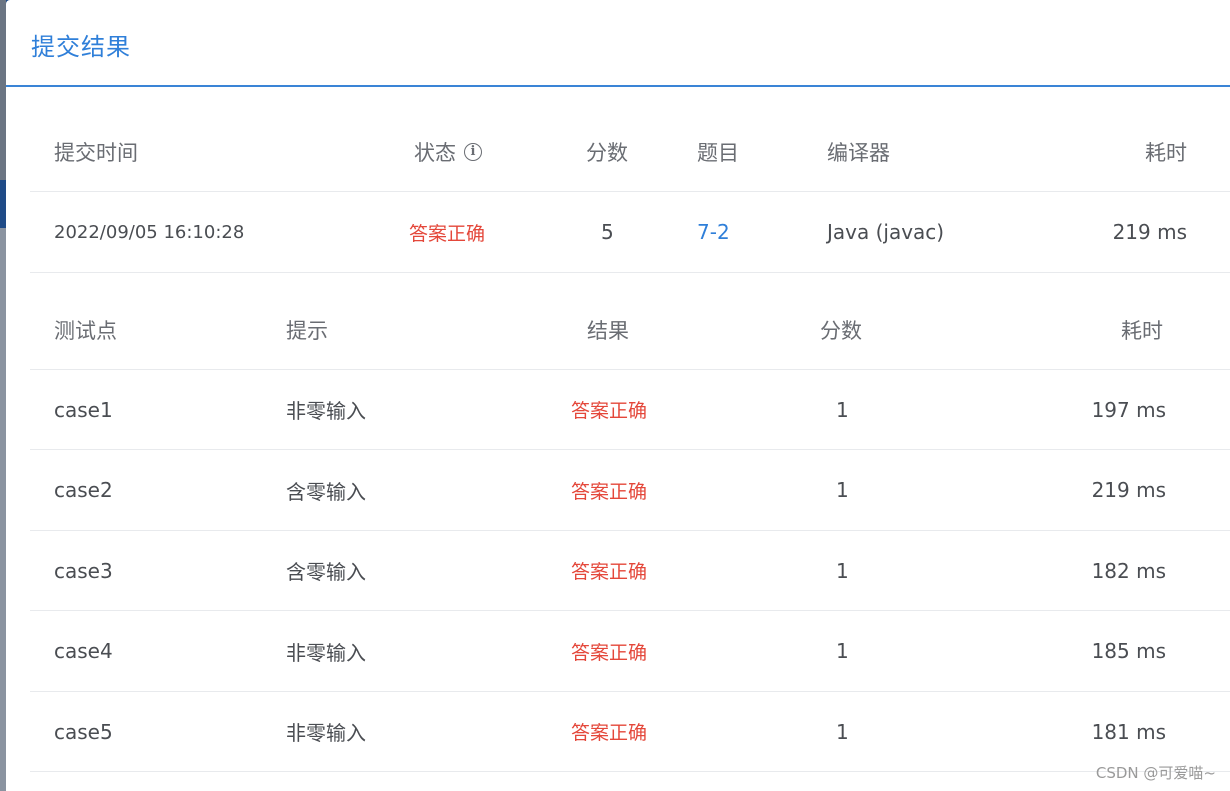 This screenshot has width=1230, height=791. What do you see at coordinates (1149, 232) in the screenshot?
I see `submission-elapsed: 219 ms` at bounding box center [1149, 232].